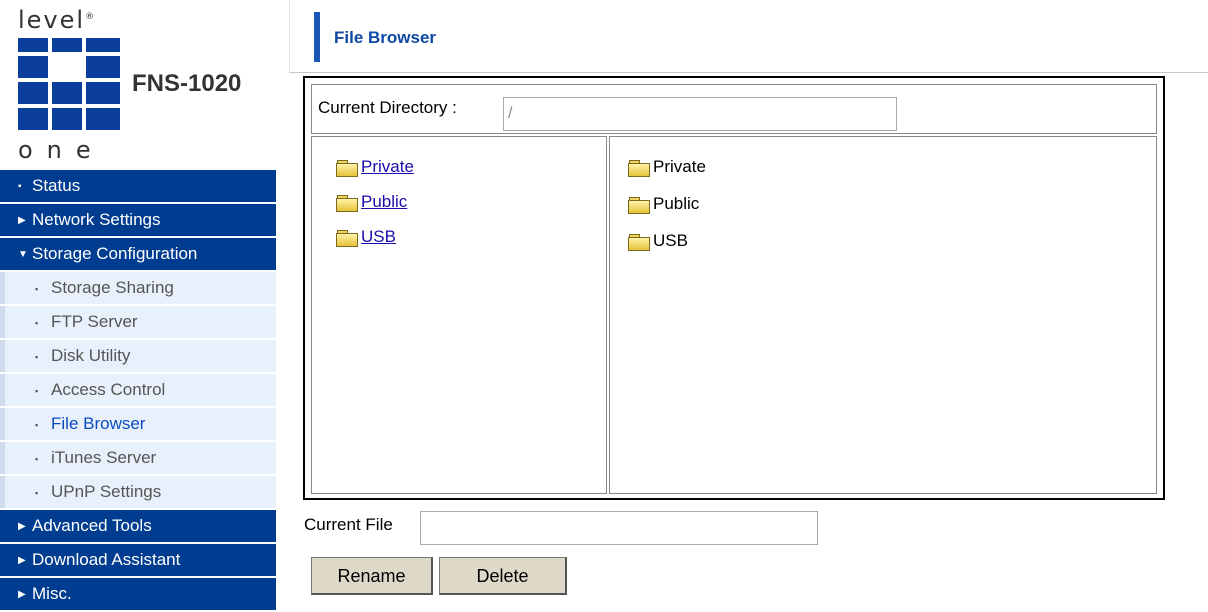  What do you see at coordinates (459, 315) in the screenshot?
I see `folder-tree-pane: Private Public USB` at bounding box center [459, 315].